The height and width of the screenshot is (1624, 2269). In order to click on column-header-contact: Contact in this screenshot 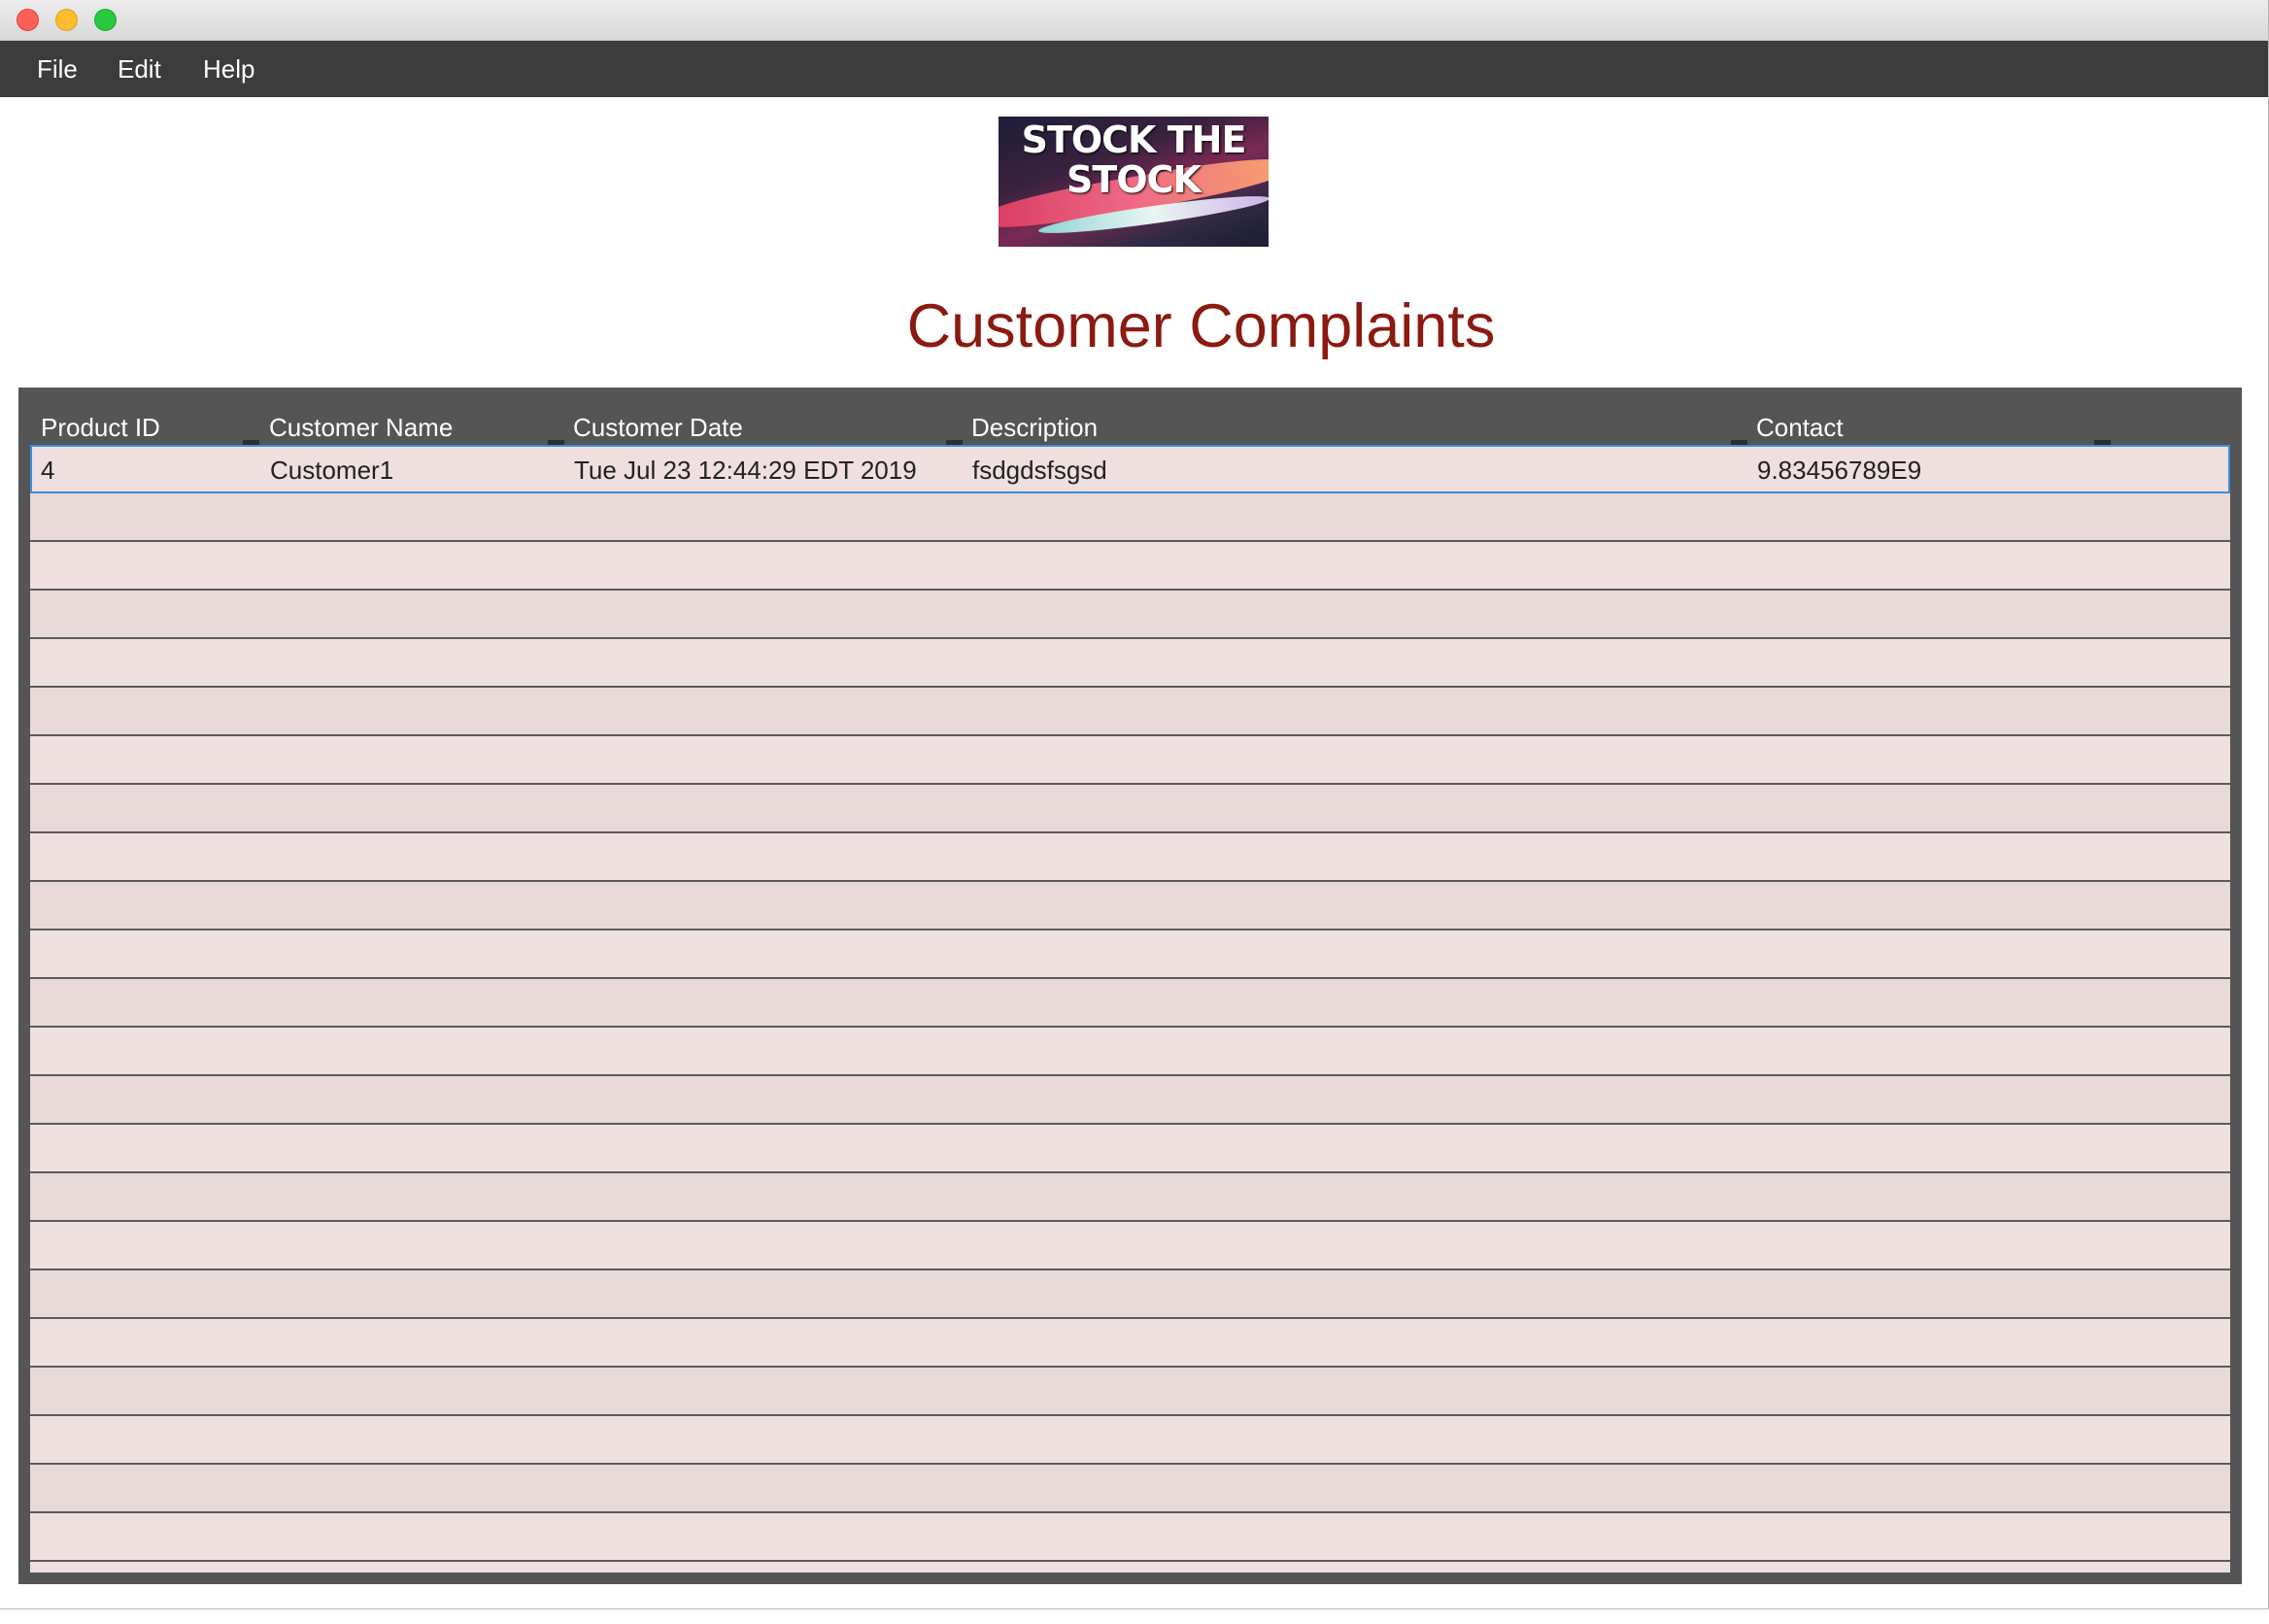, I will do `click(1800, 428)`.